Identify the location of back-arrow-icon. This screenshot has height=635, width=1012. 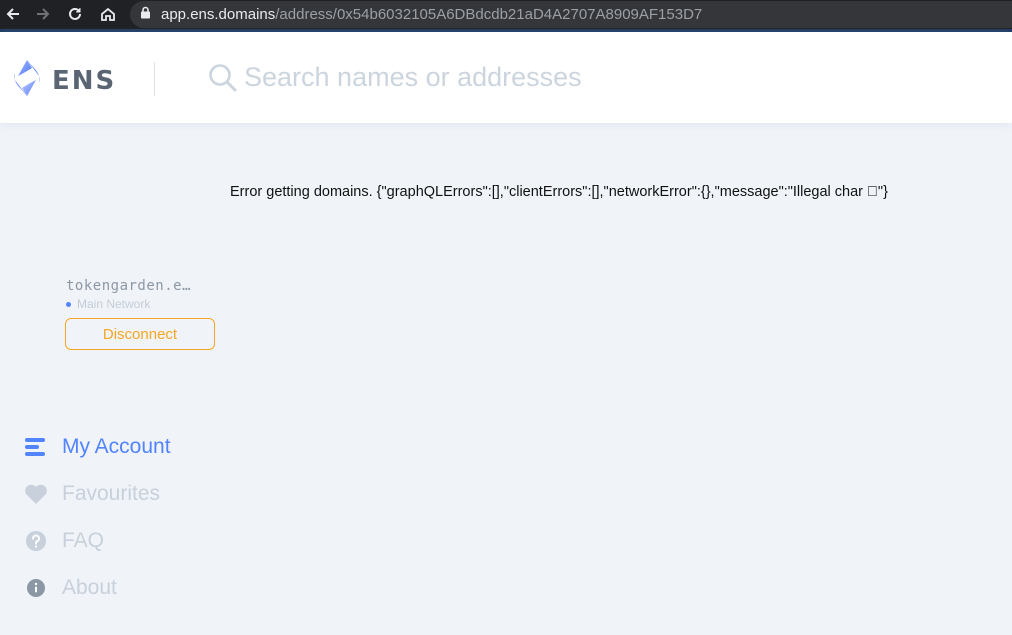
(13, 14).